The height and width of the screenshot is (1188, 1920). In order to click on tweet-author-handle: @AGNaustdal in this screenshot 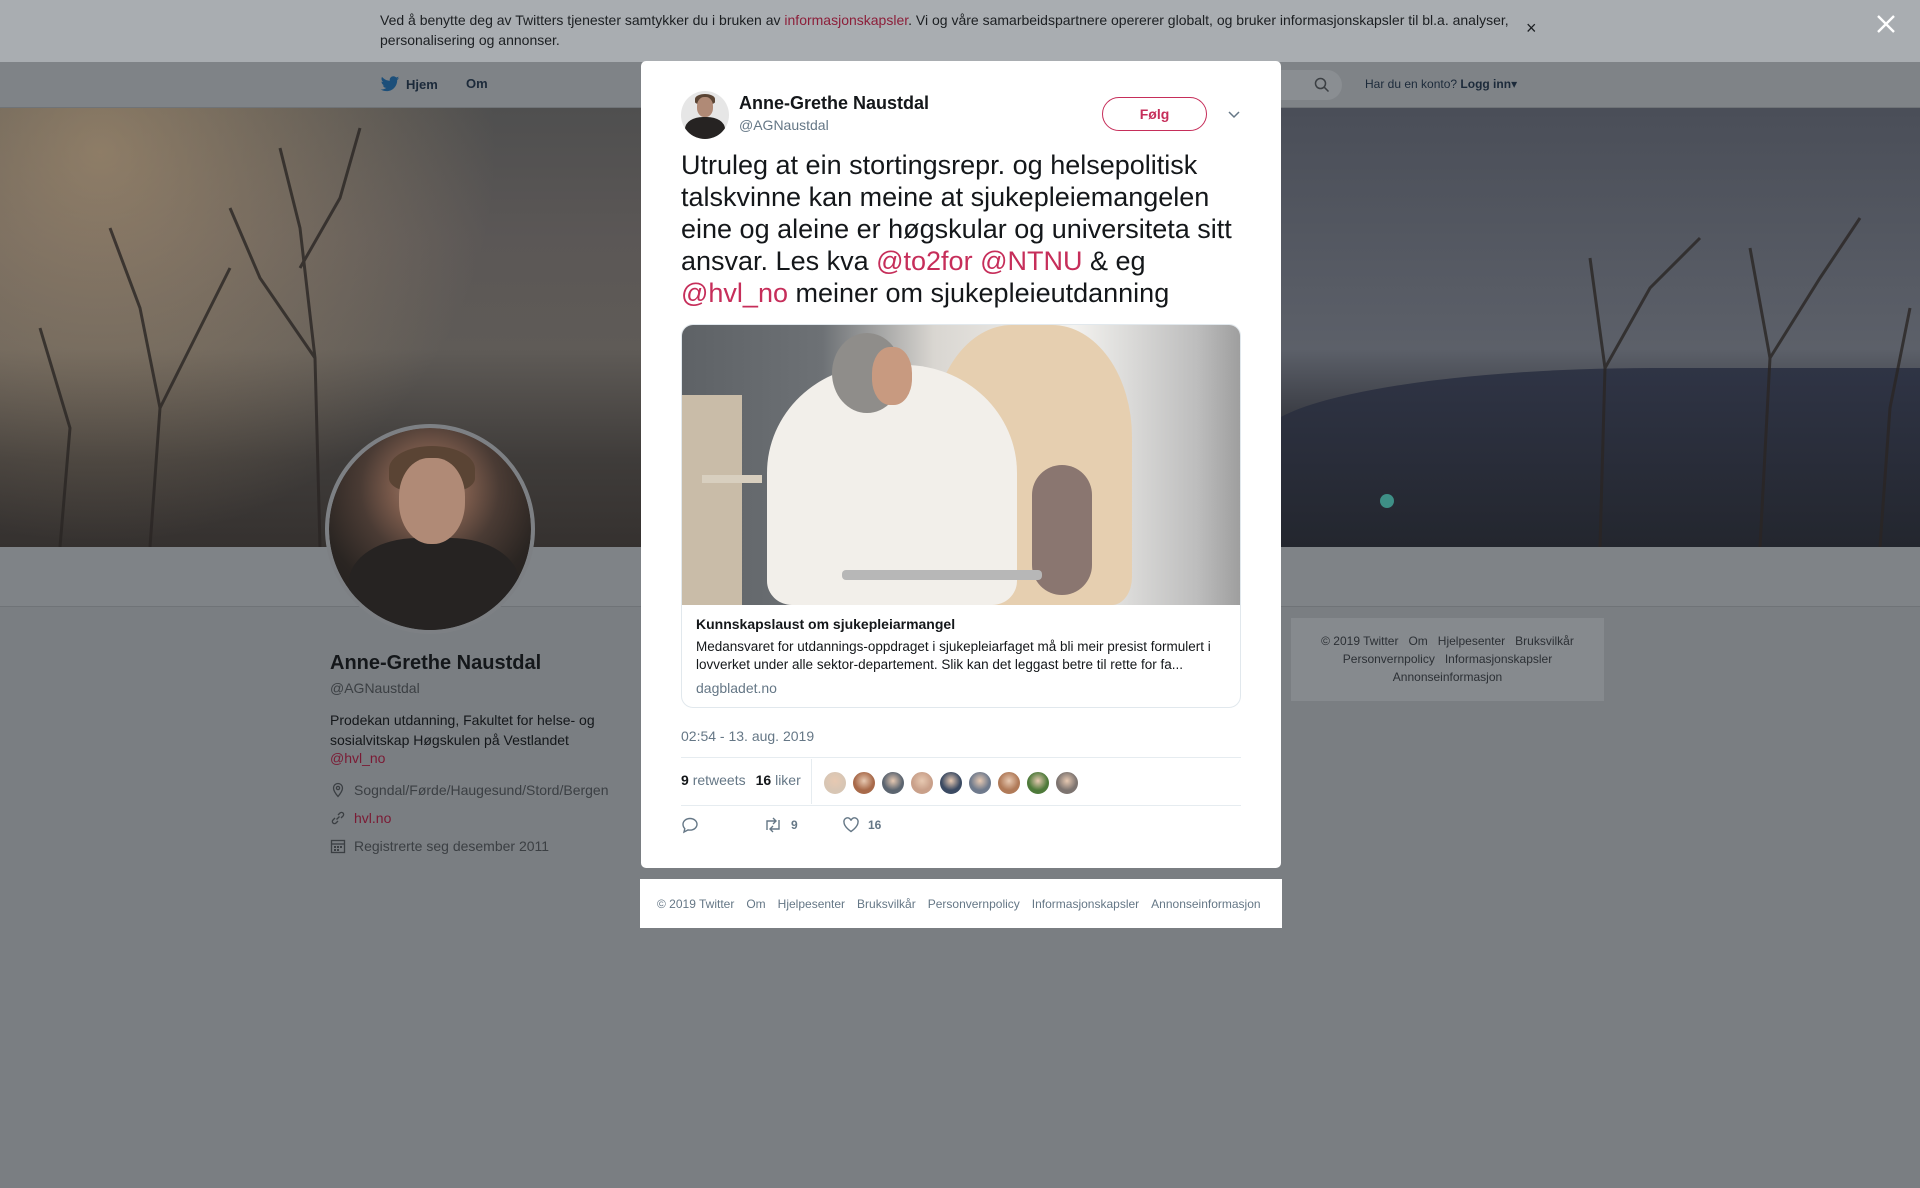, I will do `click(784, 125)`.